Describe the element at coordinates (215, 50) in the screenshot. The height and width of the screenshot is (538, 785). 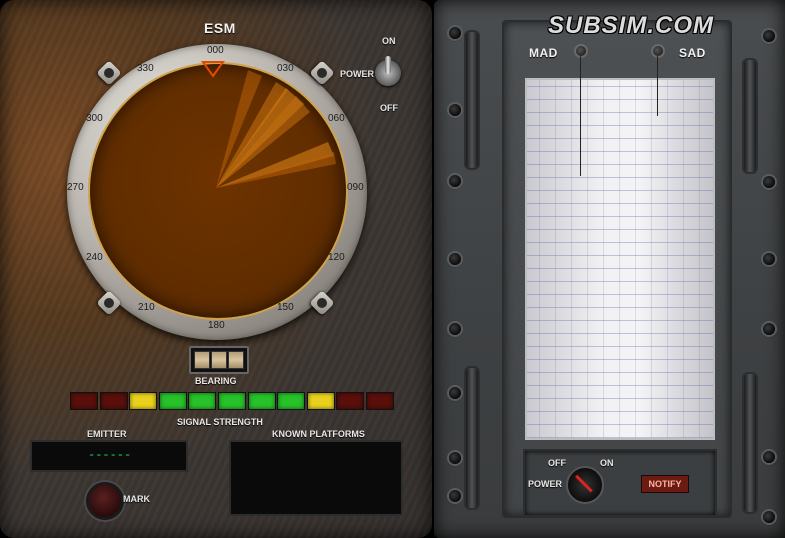
I see `bearing-tick-000: 000` at that location.